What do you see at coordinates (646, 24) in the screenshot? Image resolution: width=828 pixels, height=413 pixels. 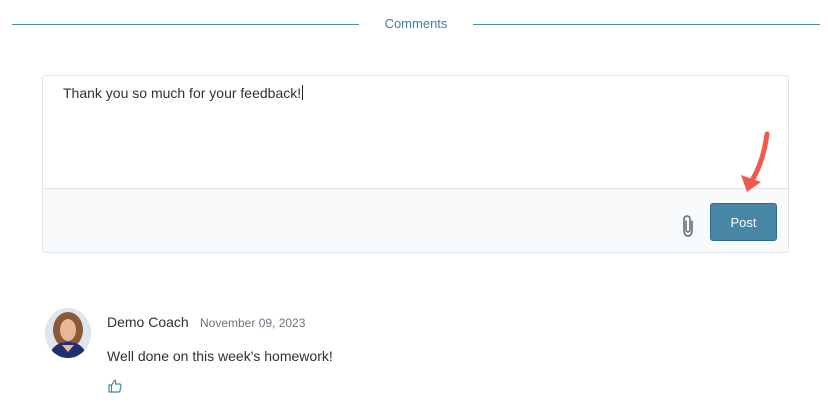 I see `divider-right` at bounding box center [646, 24].